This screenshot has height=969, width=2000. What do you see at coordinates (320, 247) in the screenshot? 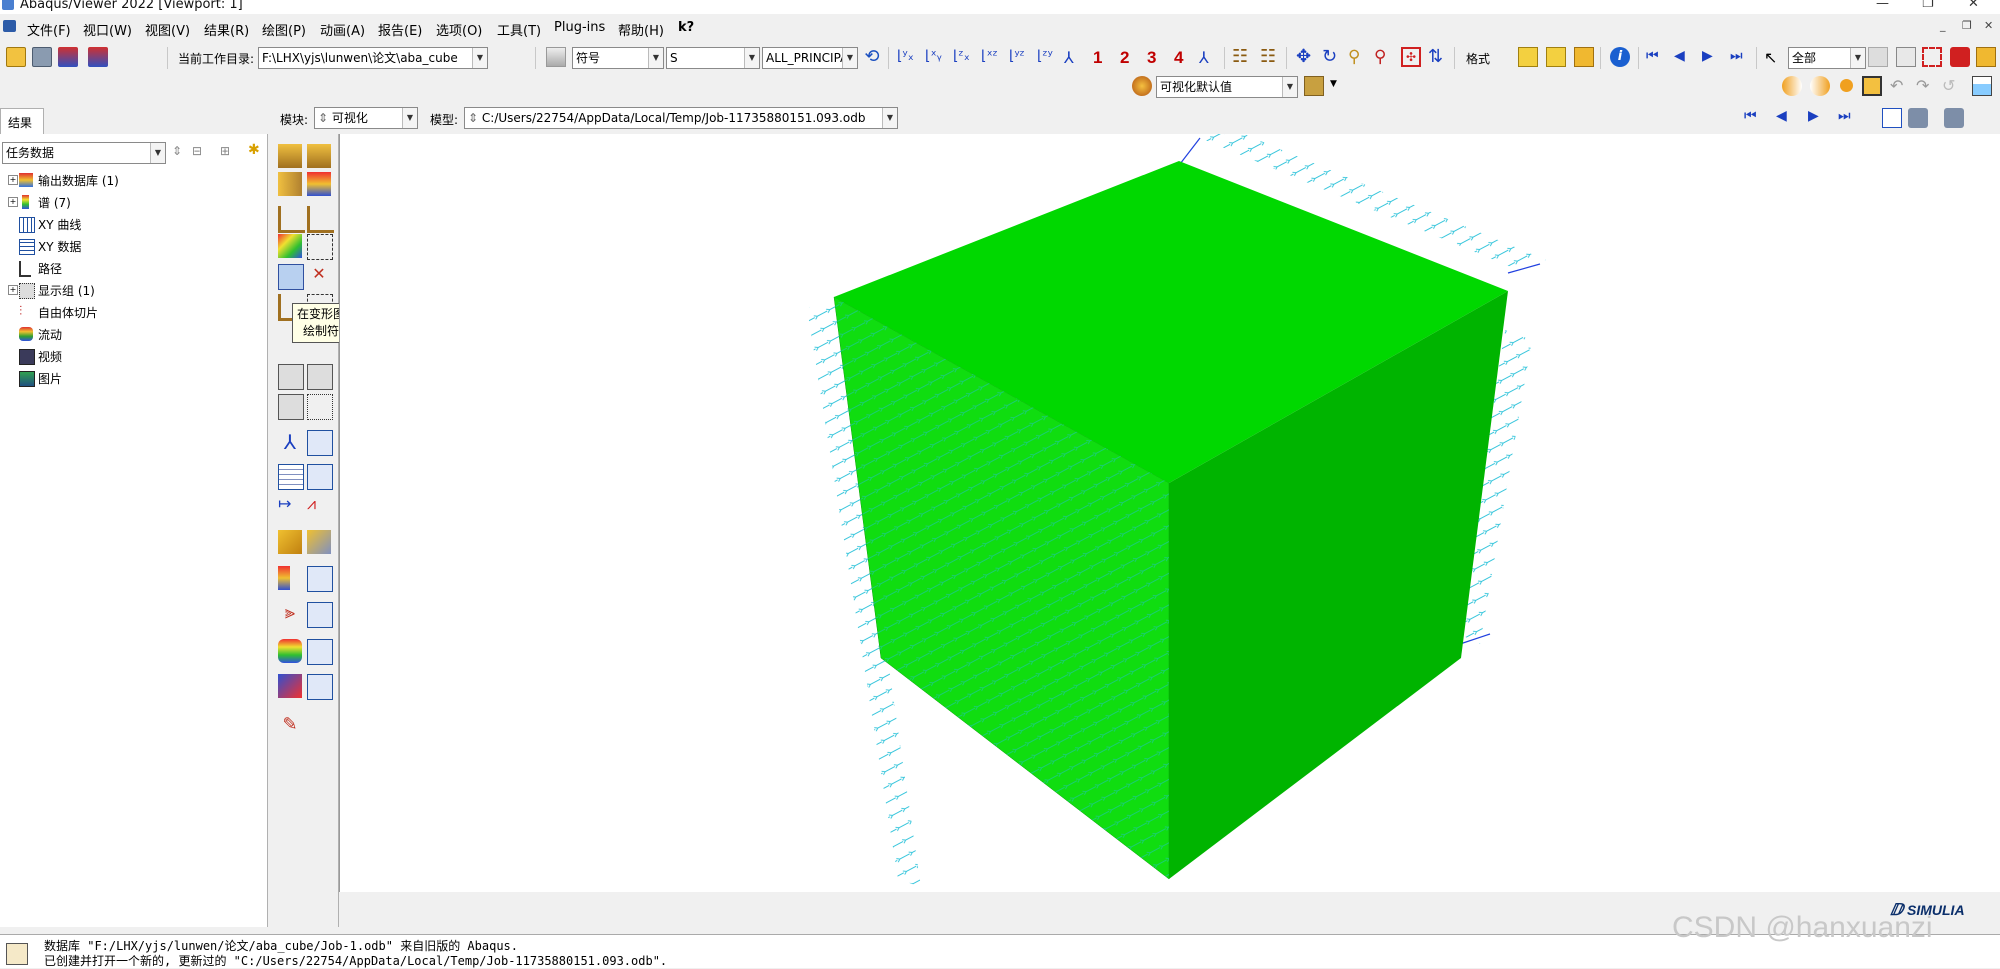
I see `symbol-options-icon` at bounding box center [320, 247].